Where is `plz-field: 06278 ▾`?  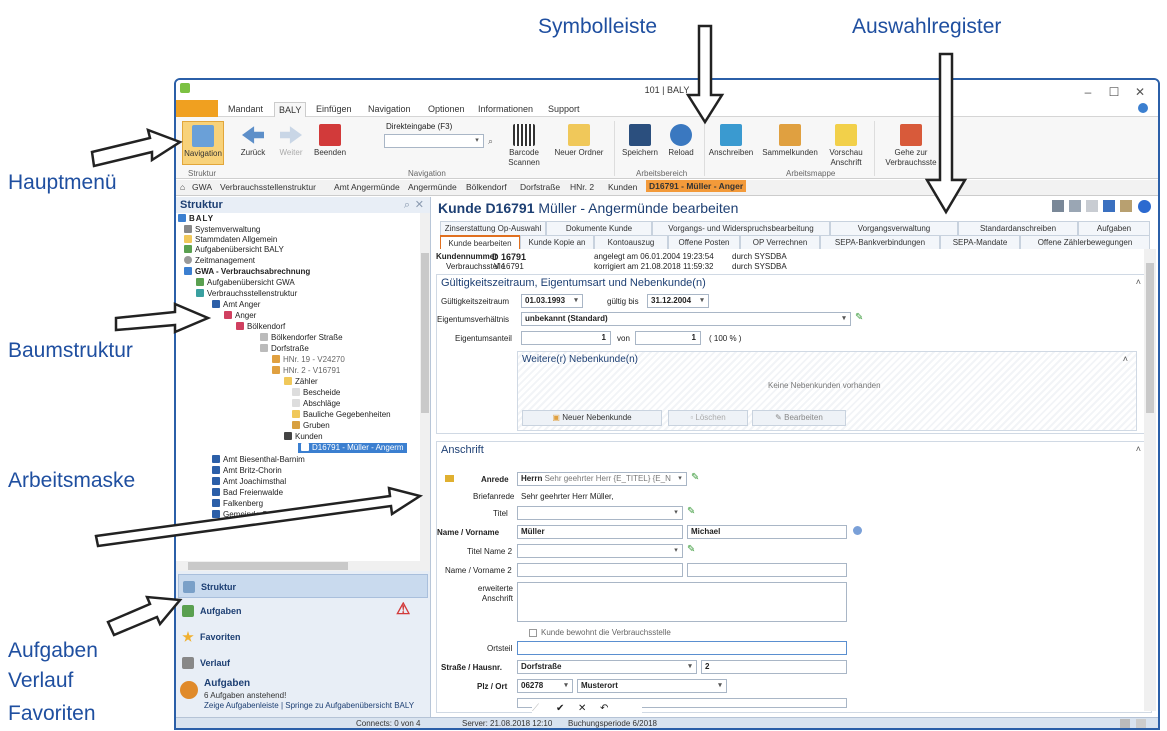
plz-field: 06278 ▾ is located at coordinates (545, 686).